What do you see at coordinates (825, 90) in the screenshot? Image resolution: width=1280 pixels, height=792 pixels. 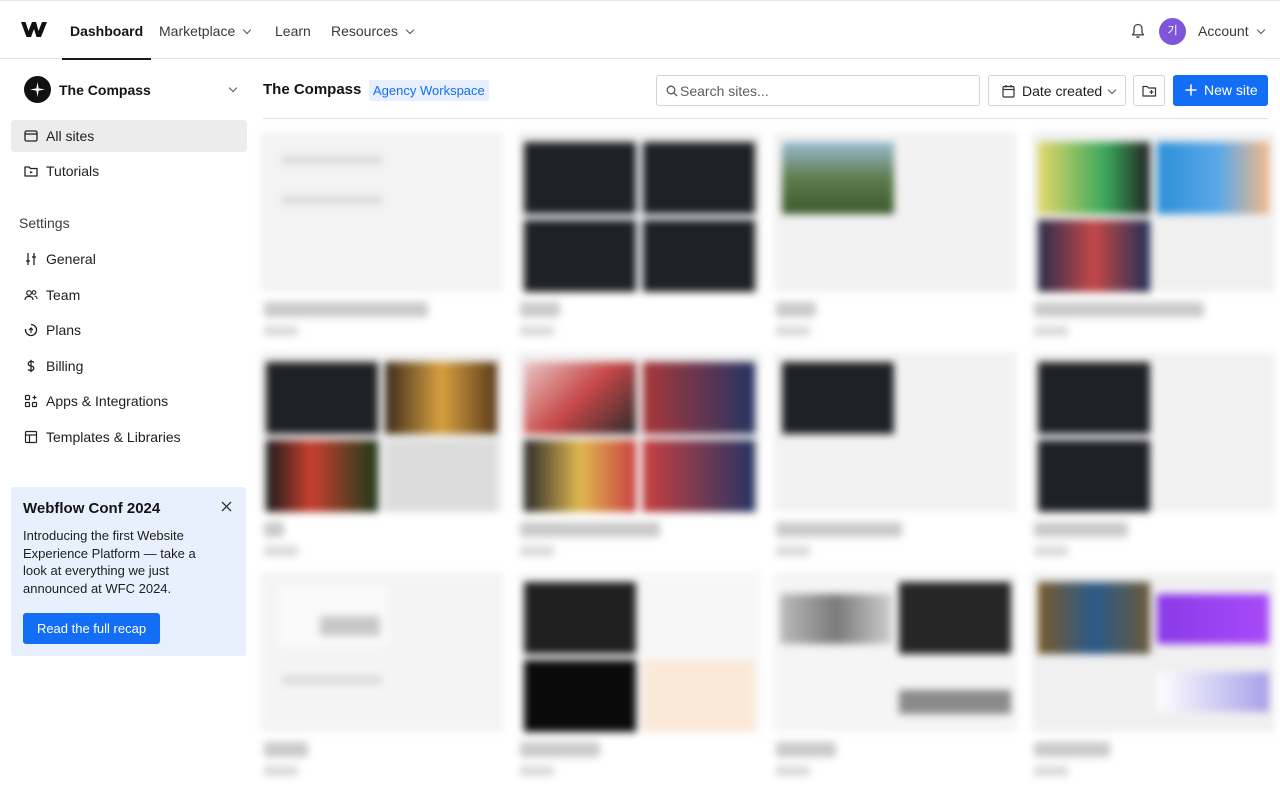 I see `search-input` at bounding box center [825, 90].